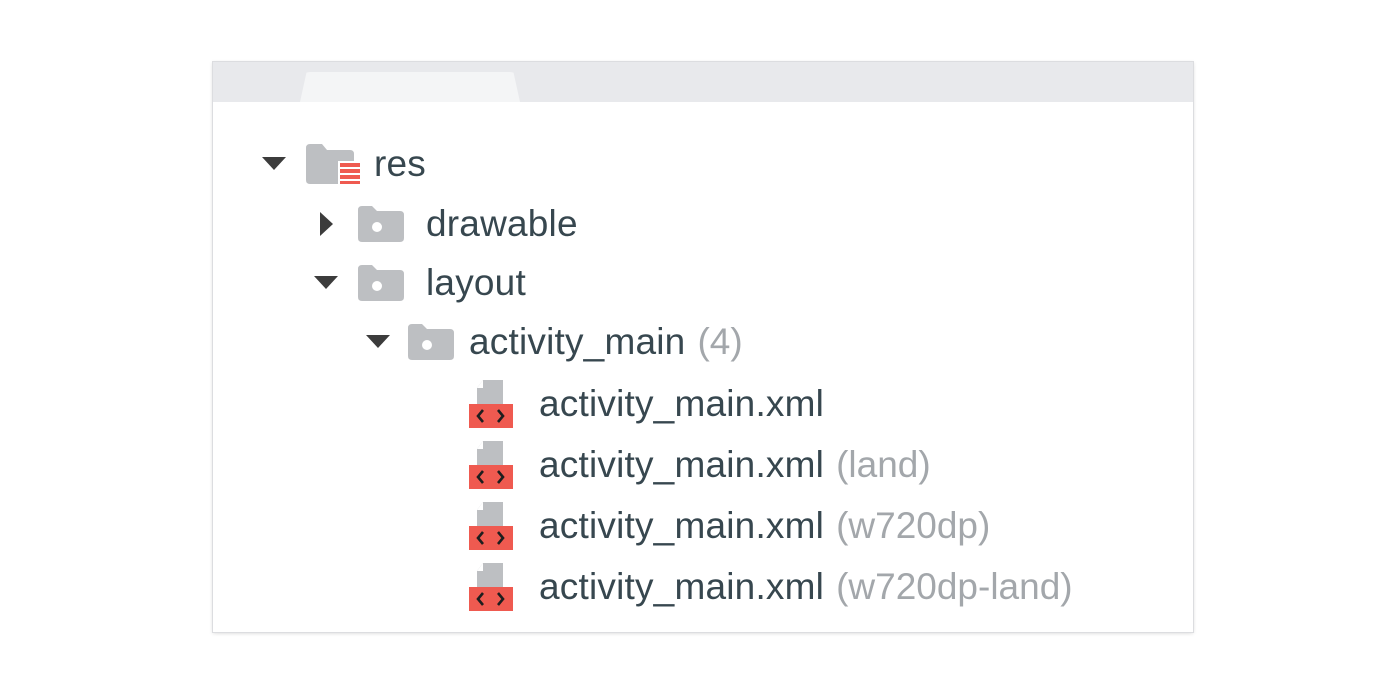 The image size is (1400, 700). Describe the element at coordinates (420, 283) in the screenshot. I see `tree-item-layout: layout` at that location.